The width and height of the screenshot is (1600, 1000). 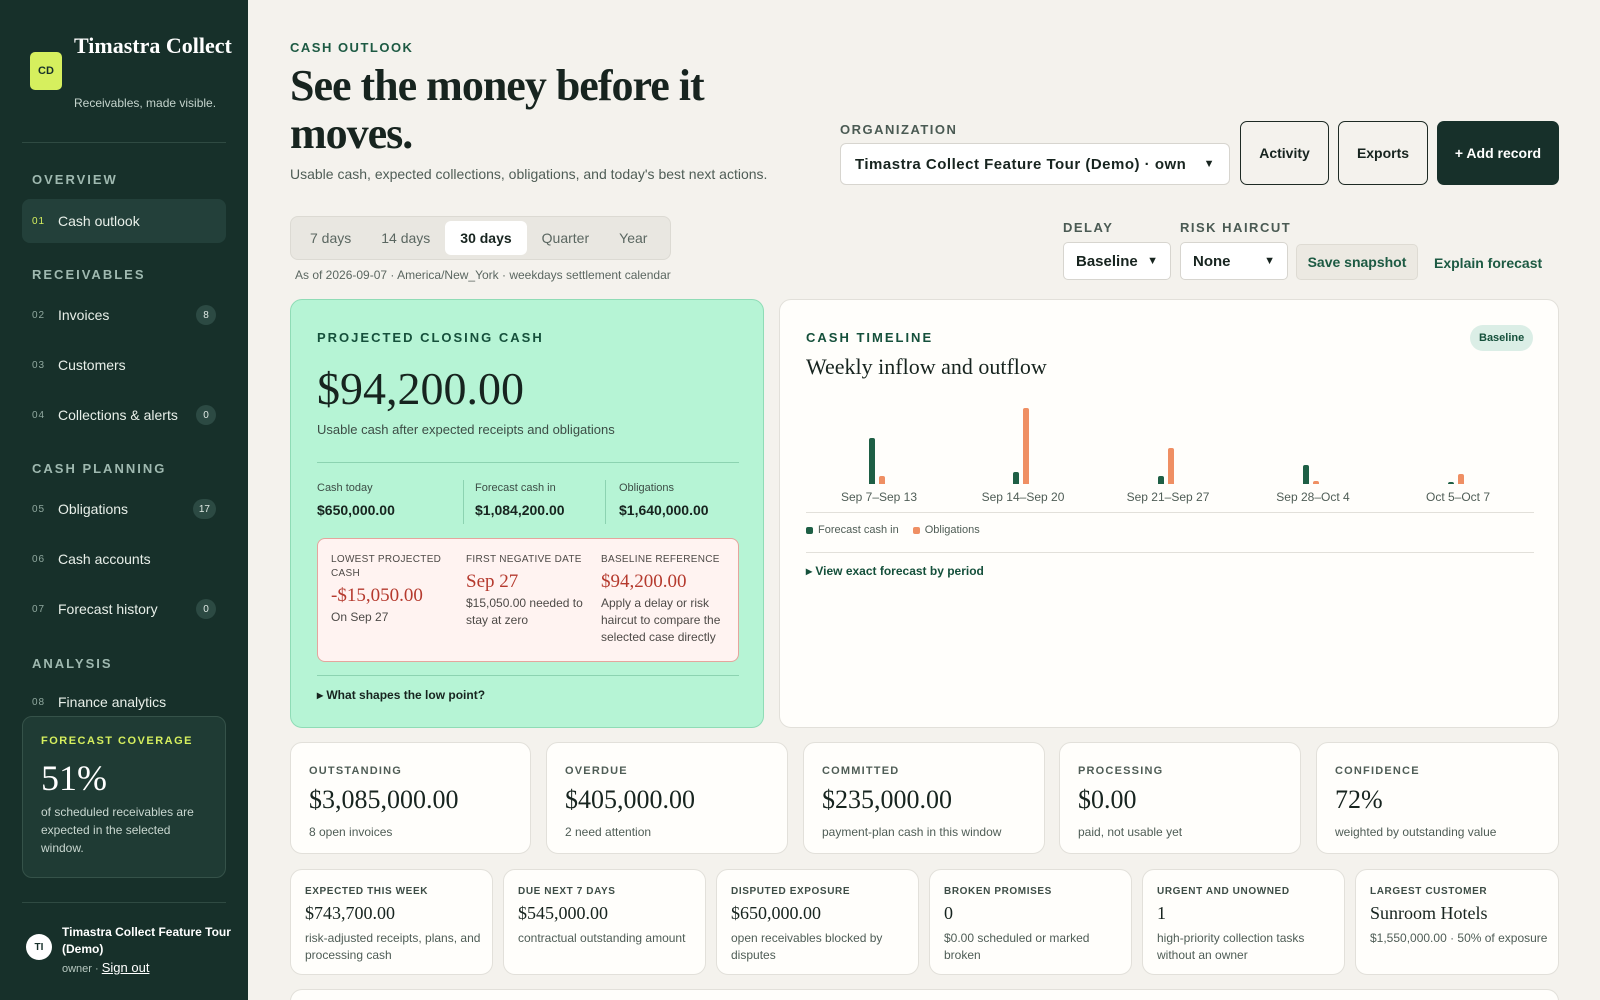 I want to click on stat-value: 1, so click(x=1161, y=913).